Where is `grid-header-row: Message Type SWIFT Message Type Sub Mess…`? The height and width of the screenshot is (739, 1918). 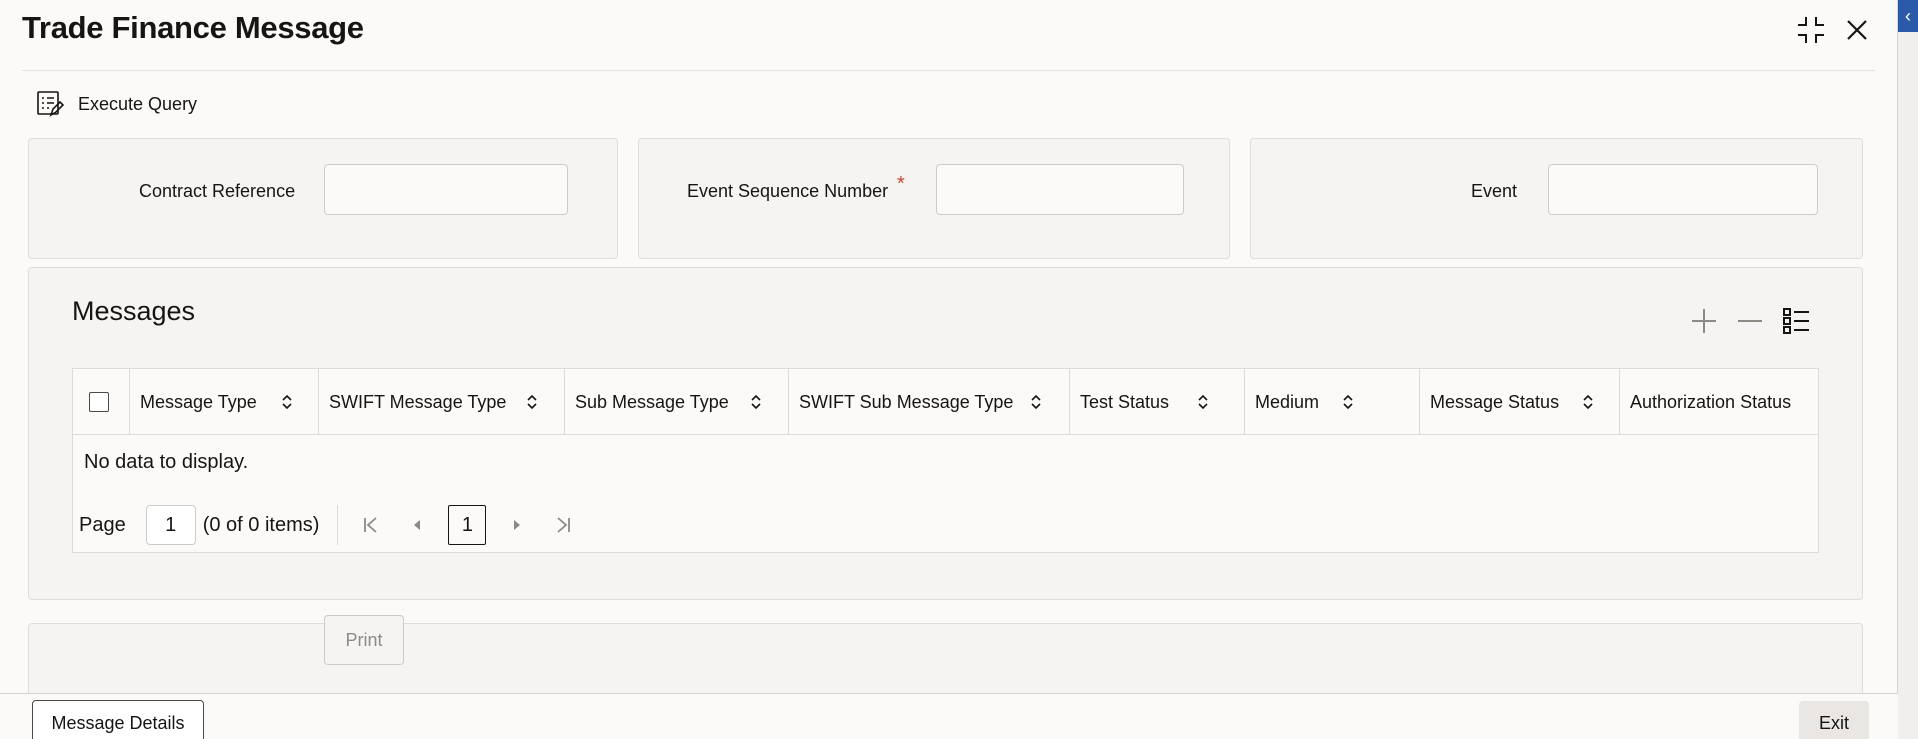 grid-header-row: Message Type SWIFT Message Type Sub Mess… is located at coordinates (945, 402).